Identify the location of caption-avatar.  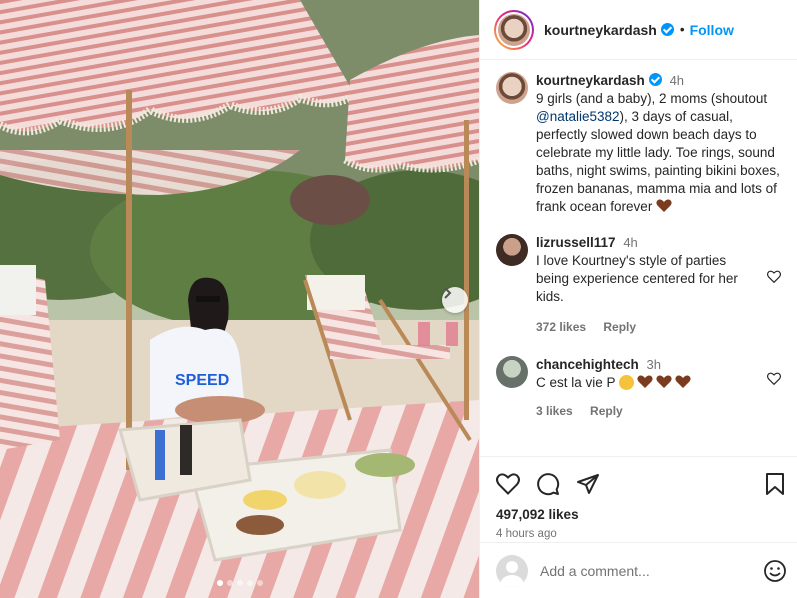
(512, 88).